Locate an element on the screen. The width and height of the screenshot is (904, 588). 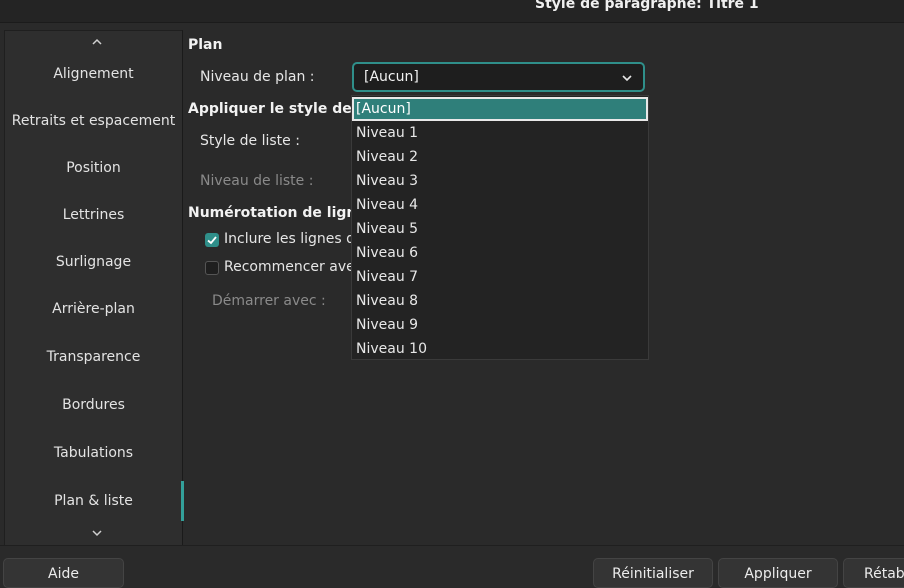
apply-button: Appliquer is located at coordinates (778, 573).